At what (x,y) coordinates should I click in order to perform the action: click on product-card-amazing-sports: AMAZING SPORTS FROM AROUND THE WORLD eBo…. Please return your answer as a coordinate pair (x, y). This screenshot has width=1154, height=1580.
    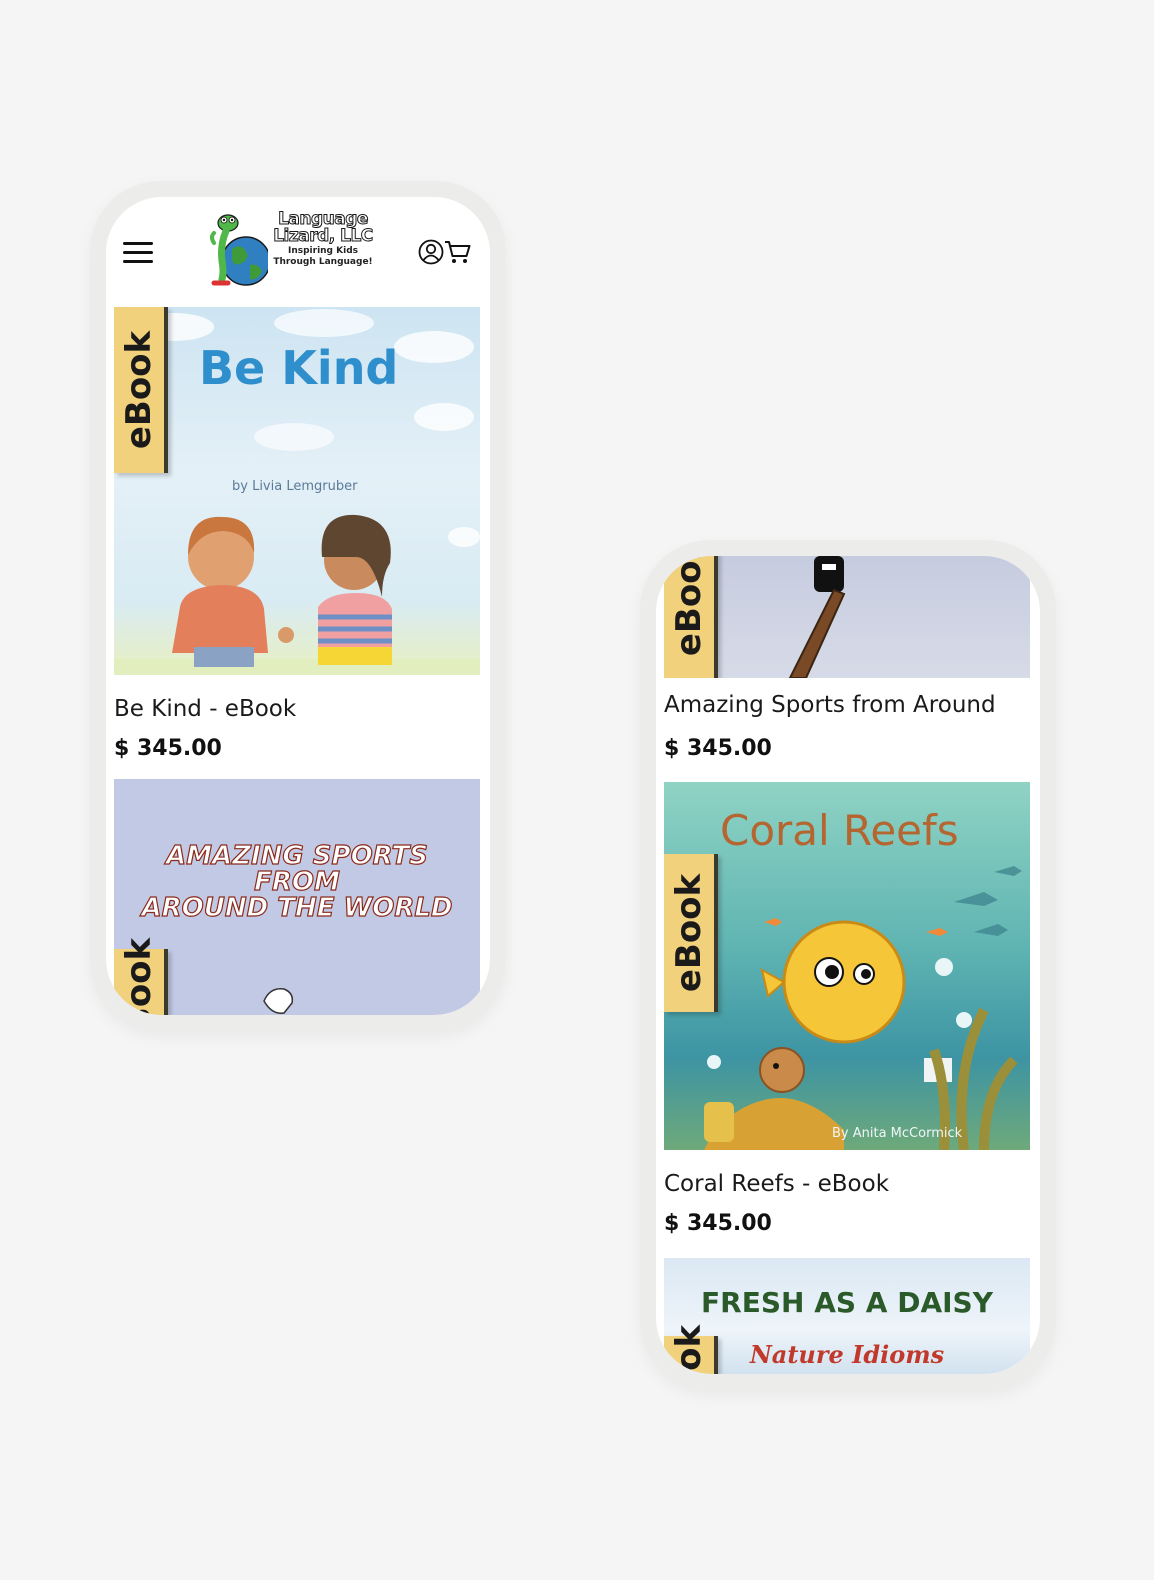
    Looking at the image, I should click on (297, 897).